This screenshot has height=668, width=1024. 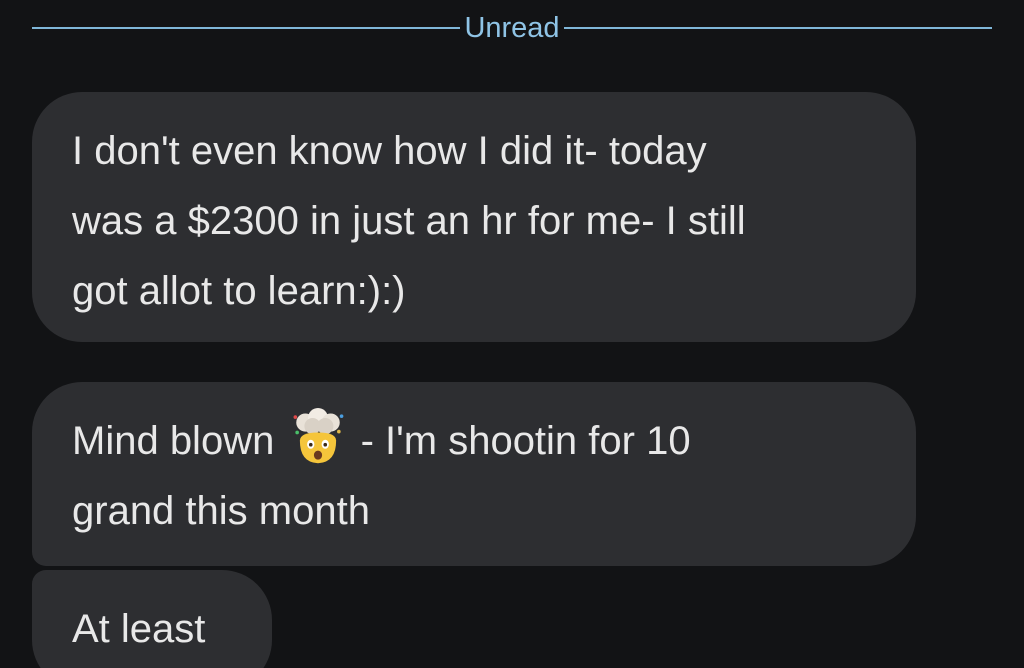 I want to click on message-bubble: At least, so click(x=152, y=619).